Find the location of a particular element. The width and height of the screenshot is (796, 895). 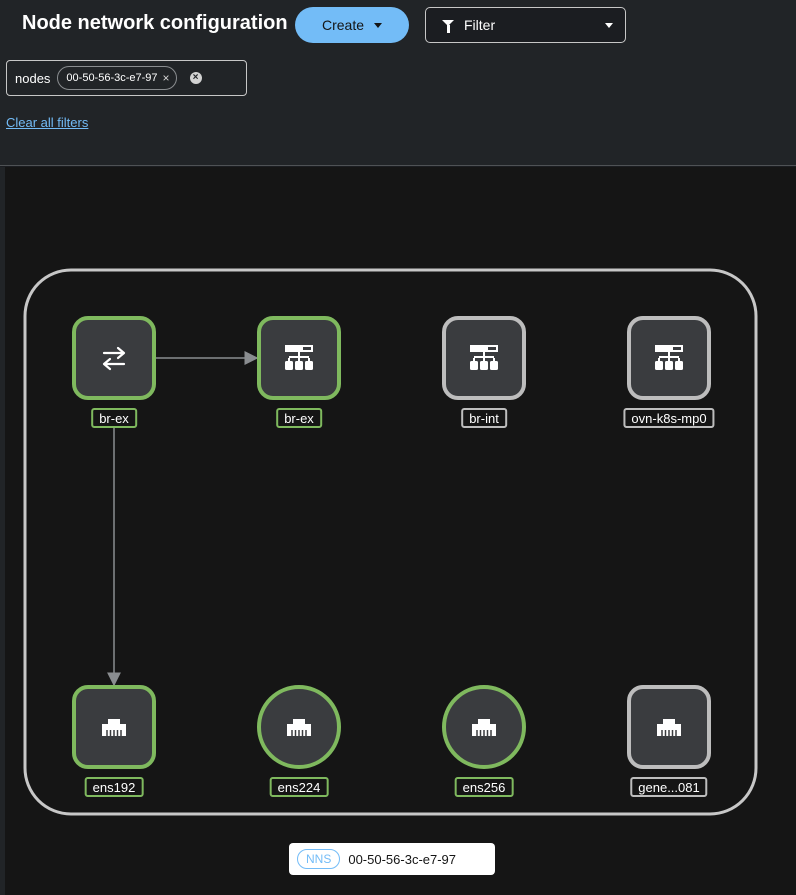

filter-chip: 00-50-56-3c-e7-97 × is located at coordinates (117, 78).